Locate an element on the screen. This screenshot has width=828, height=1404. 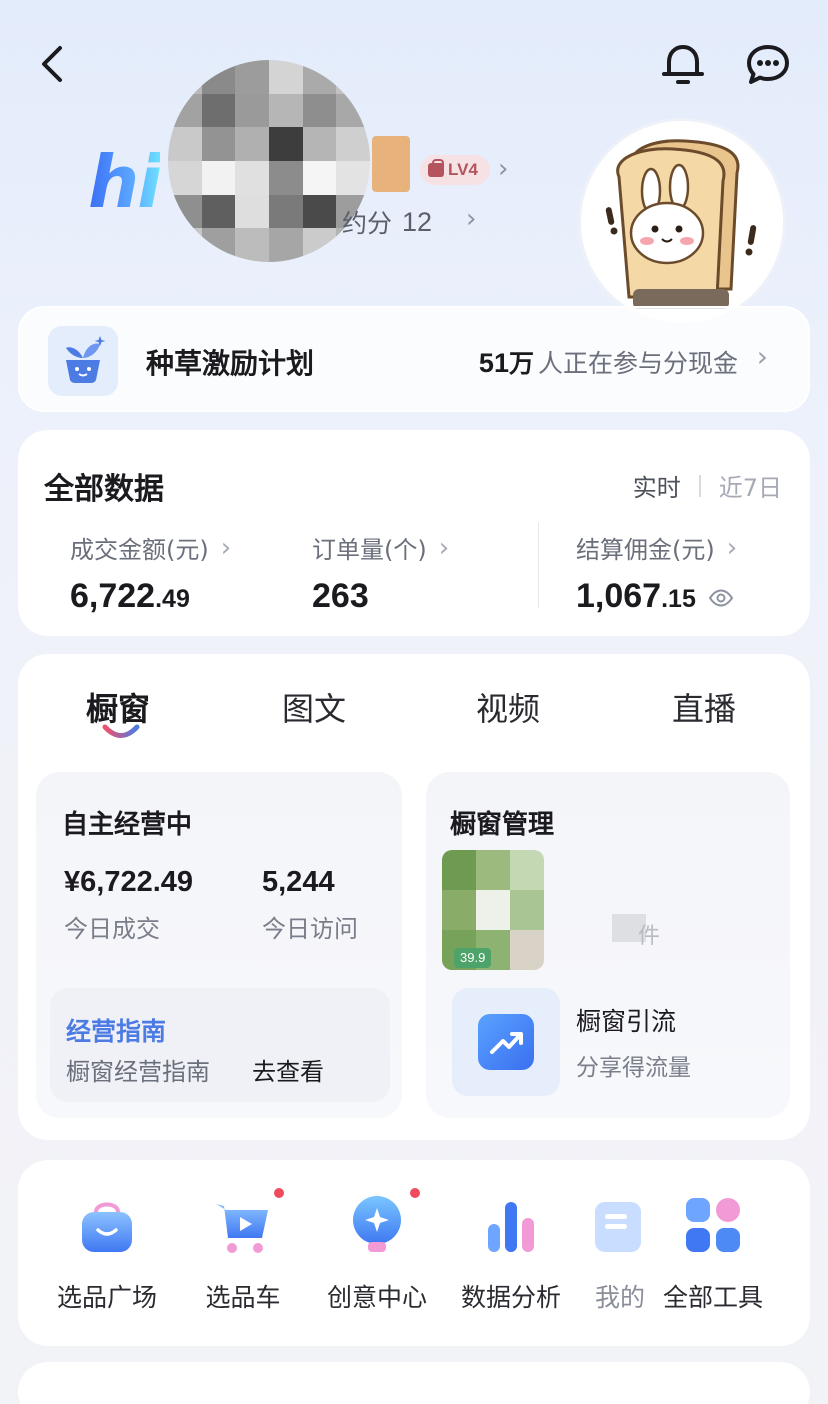
next-section-card is located at coordinates (414, 1383).